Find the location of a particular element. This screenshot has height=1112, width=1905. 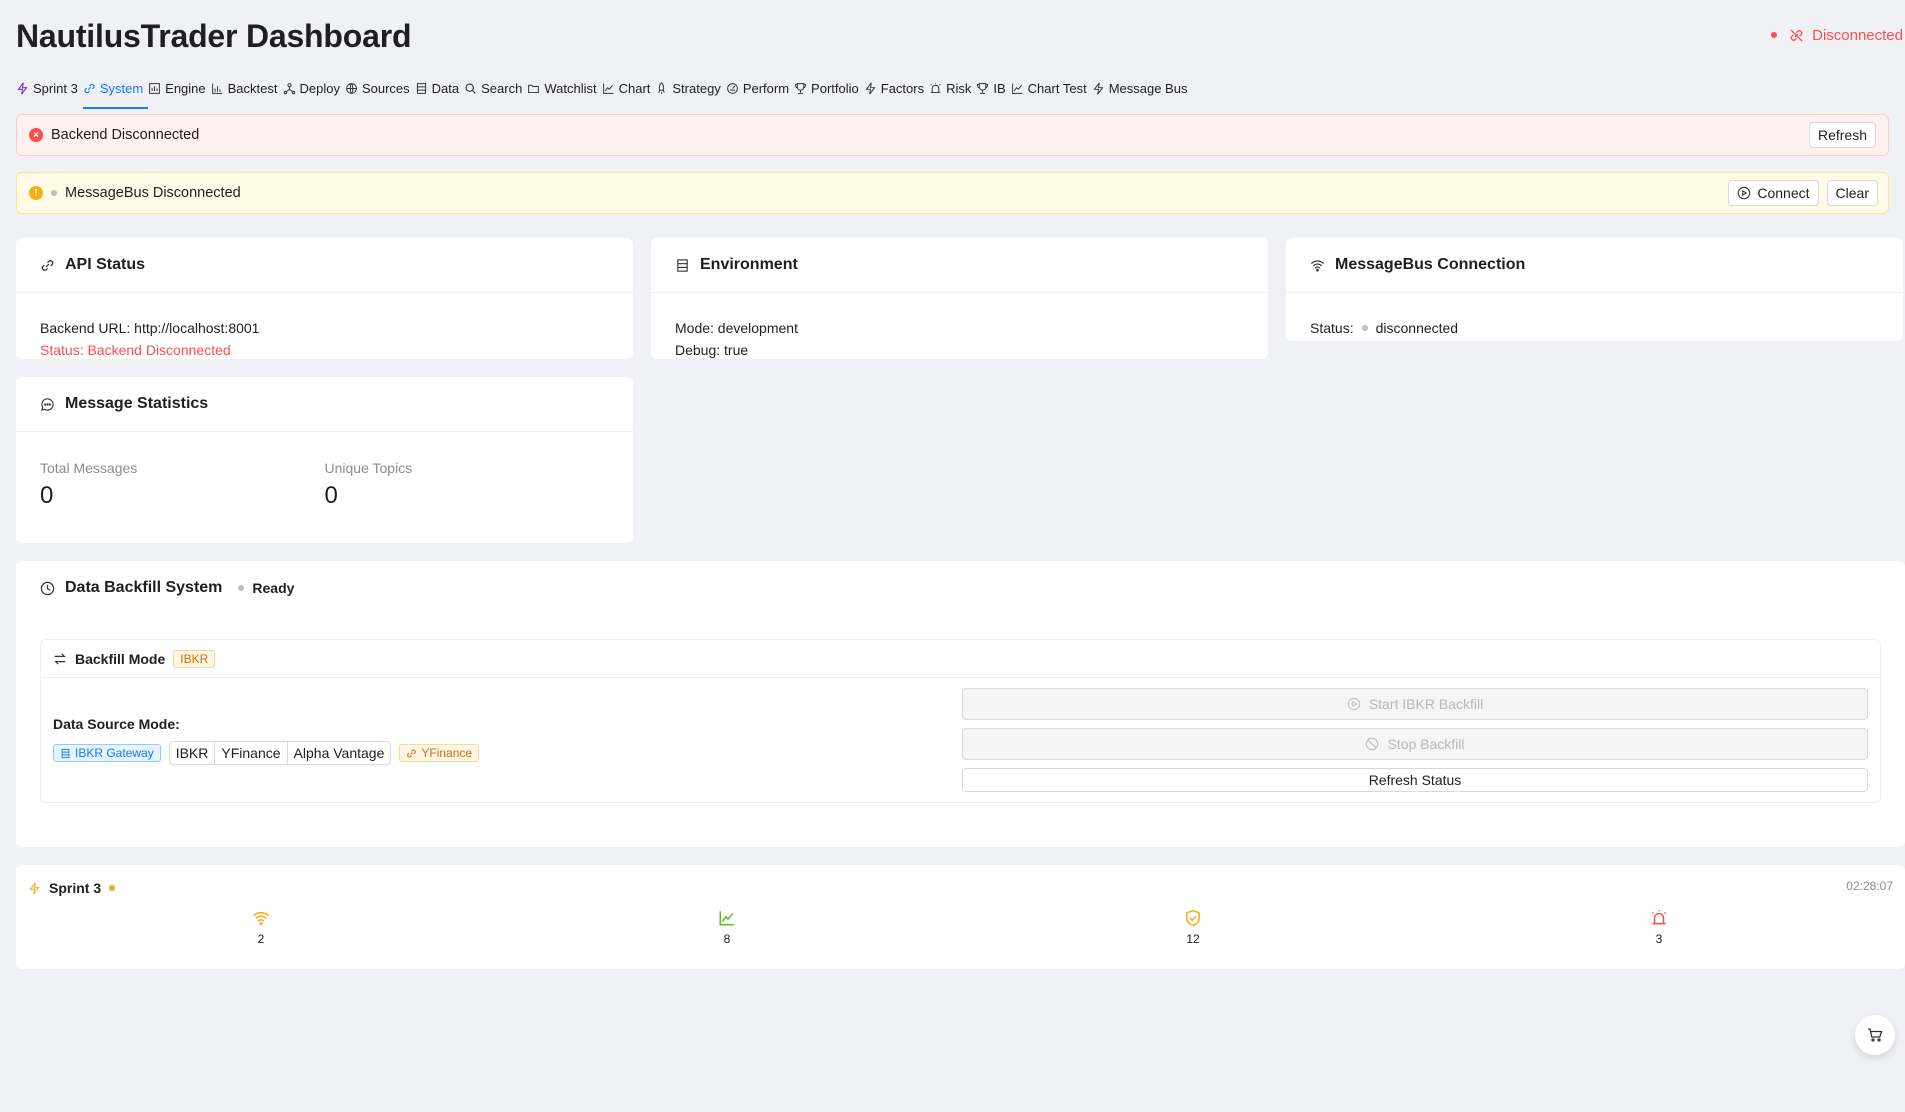

top-bar: NautilusTrader Dashboard Disconnected is located at coordinates (959, 35).